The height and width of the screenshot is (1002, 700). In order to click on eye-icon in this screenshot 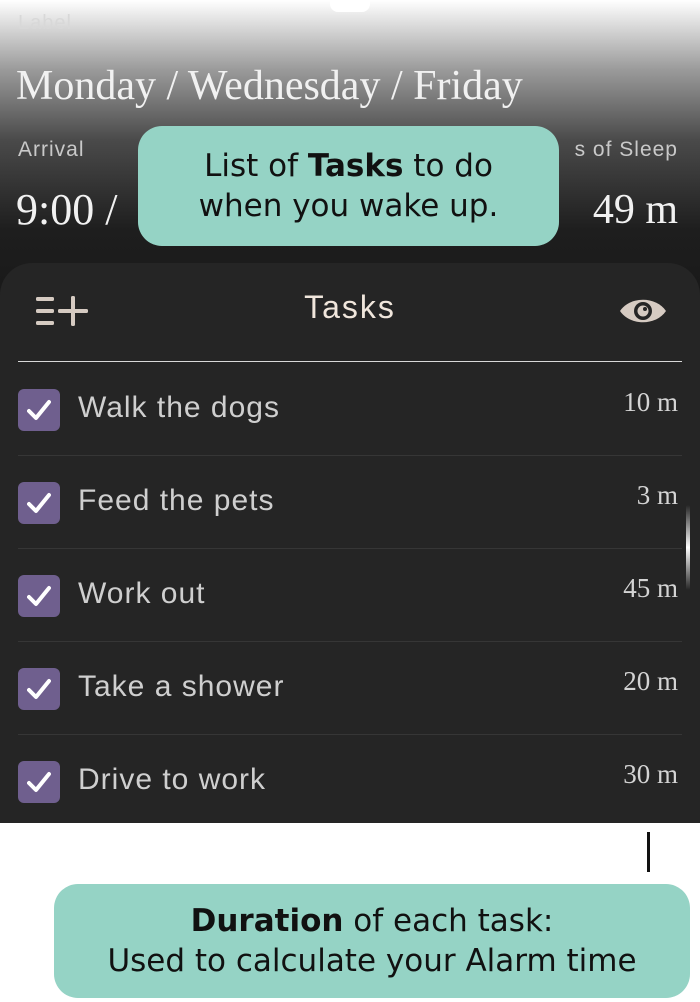, I will do `click(643, 311)`.